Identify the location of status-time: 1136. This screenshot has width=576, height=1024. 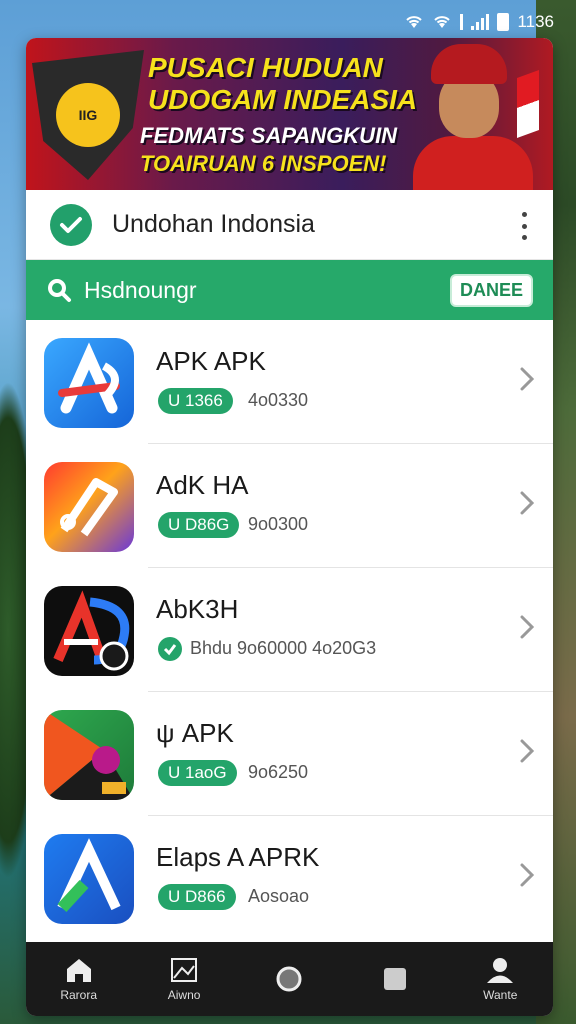
(535, 21).